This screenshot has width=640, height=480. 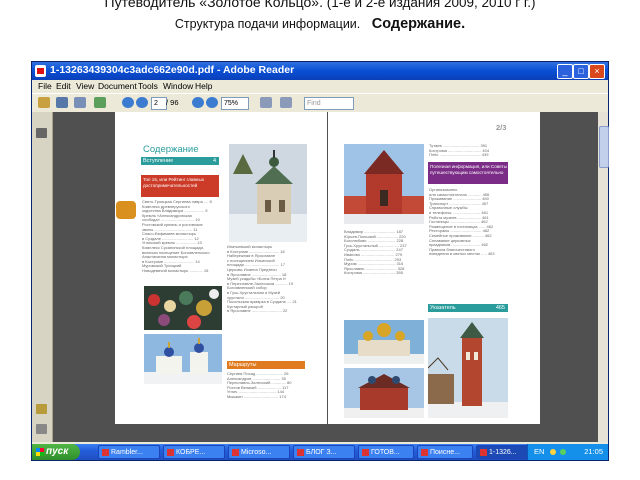 What do you see at coordinates (384, 184) in the screenshot?
I see `kremlin-tower-photo` at bounding box center [384, 184].